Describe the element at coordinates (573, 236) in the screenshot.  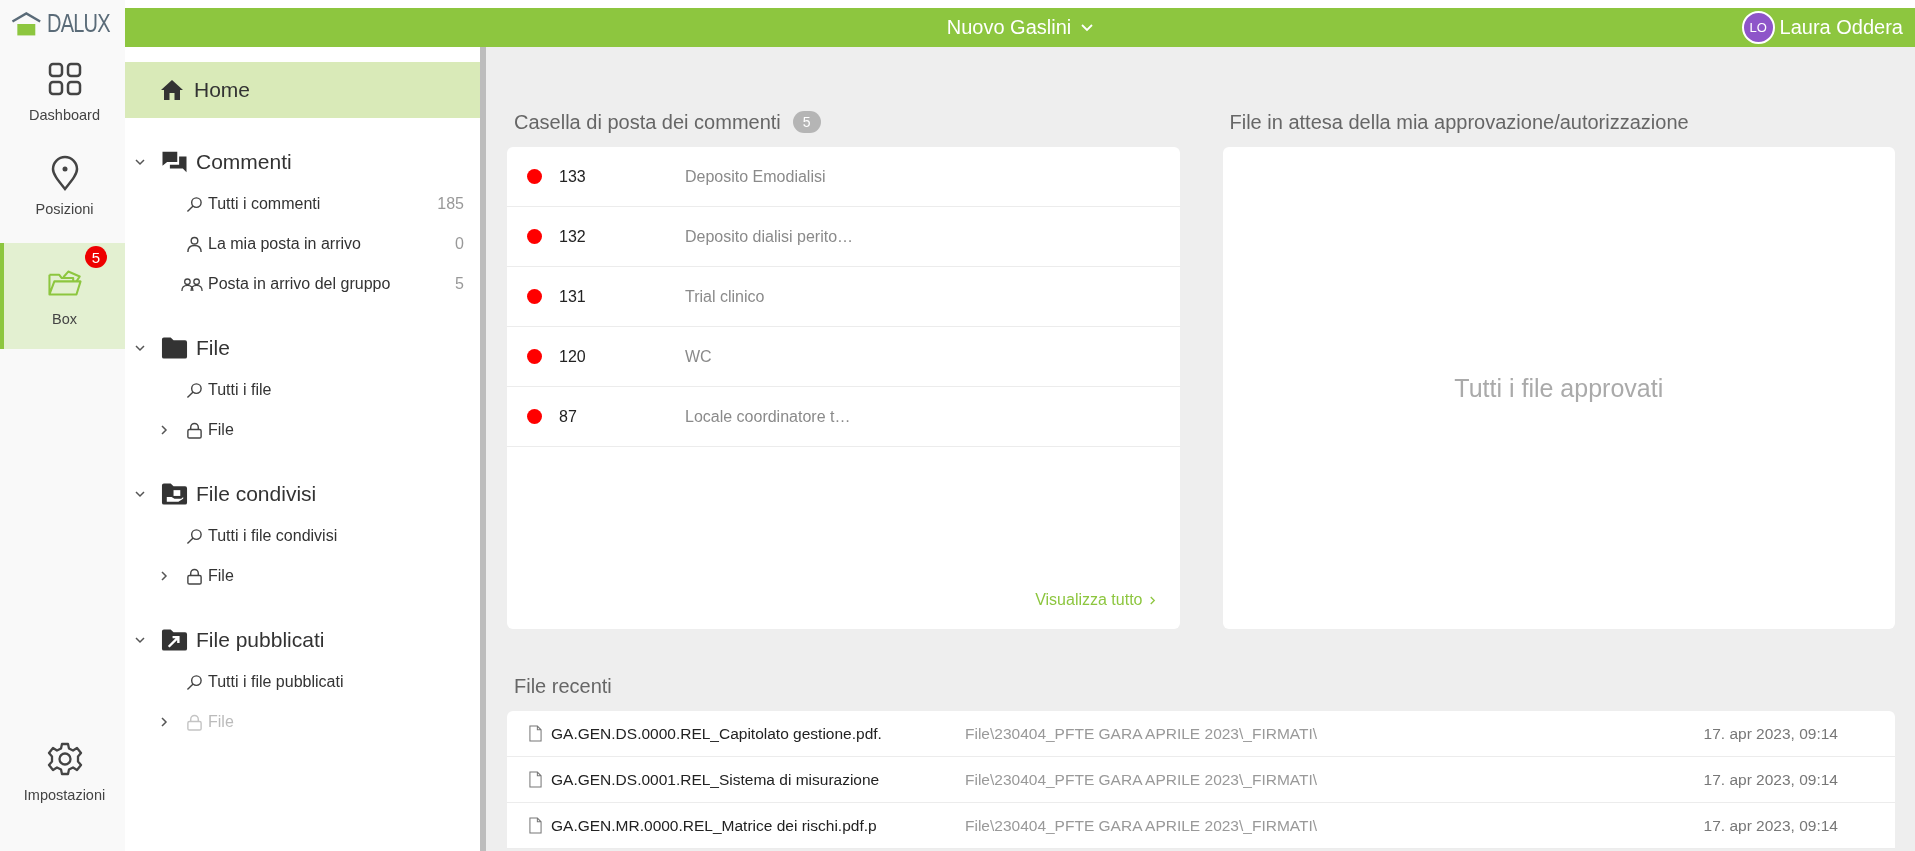
I see `comment-number: 132` at that location.